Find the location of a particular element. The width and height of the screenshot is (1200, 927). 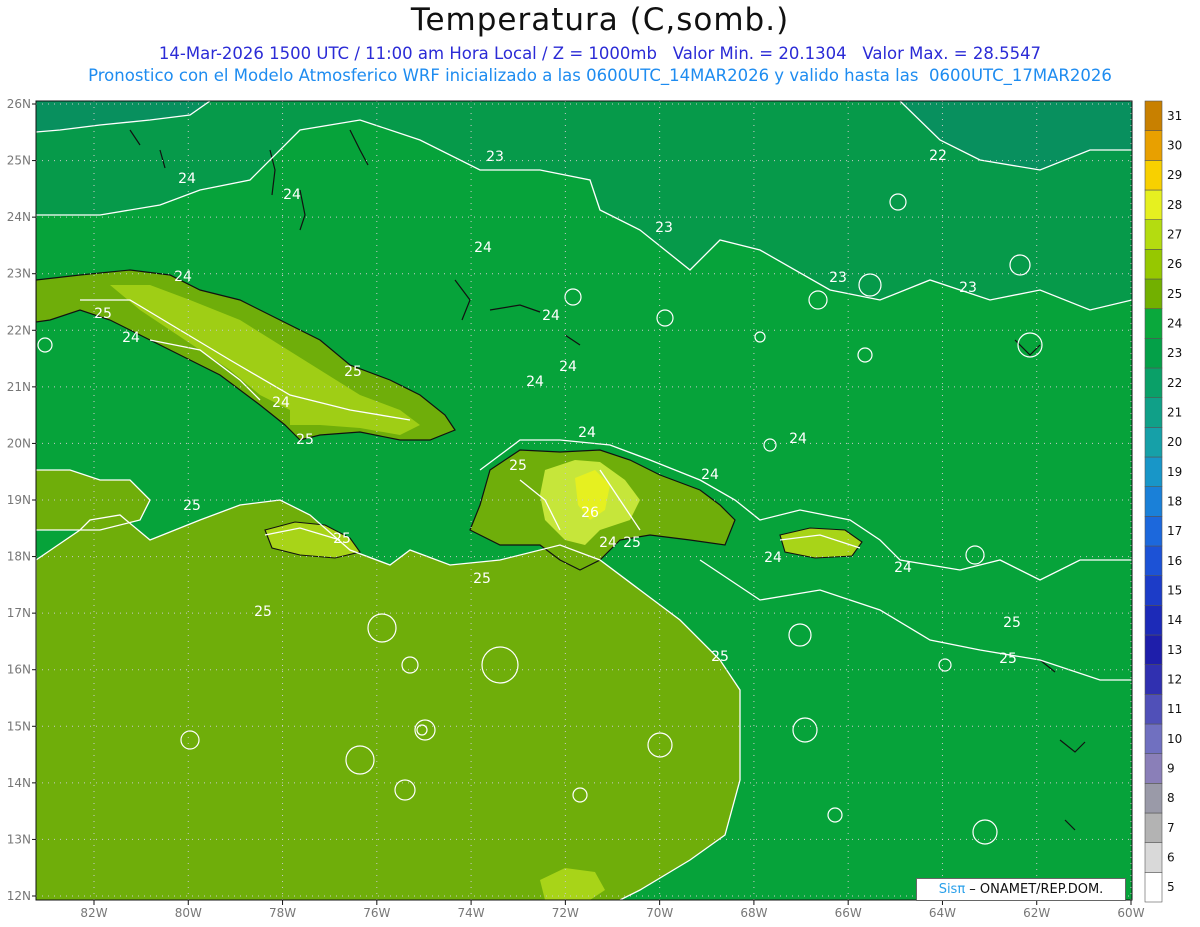

lat-label: 25N is located at coordinates (19, 161).